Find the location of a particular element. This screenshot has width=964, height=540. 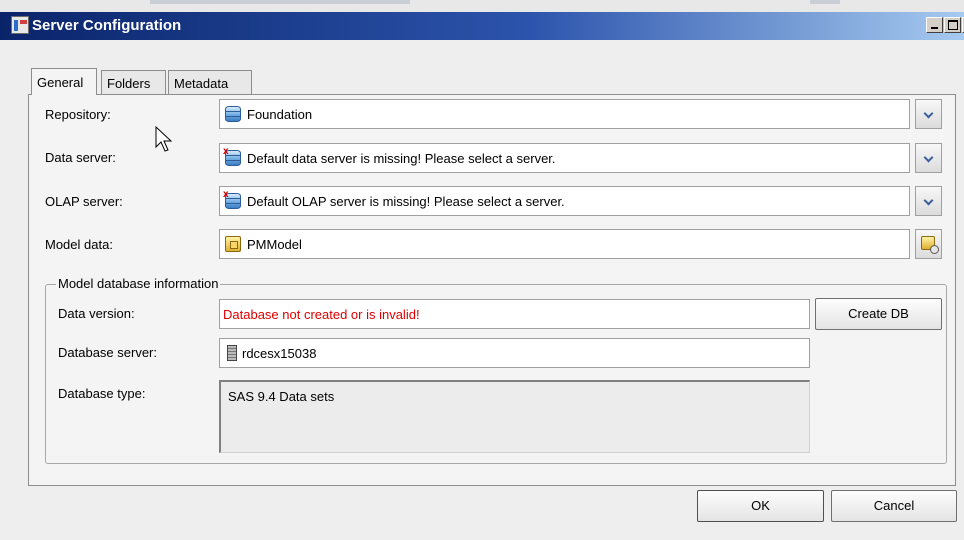

data-version-field: Database not created or is invalid! is located at coordinates (514, 314).